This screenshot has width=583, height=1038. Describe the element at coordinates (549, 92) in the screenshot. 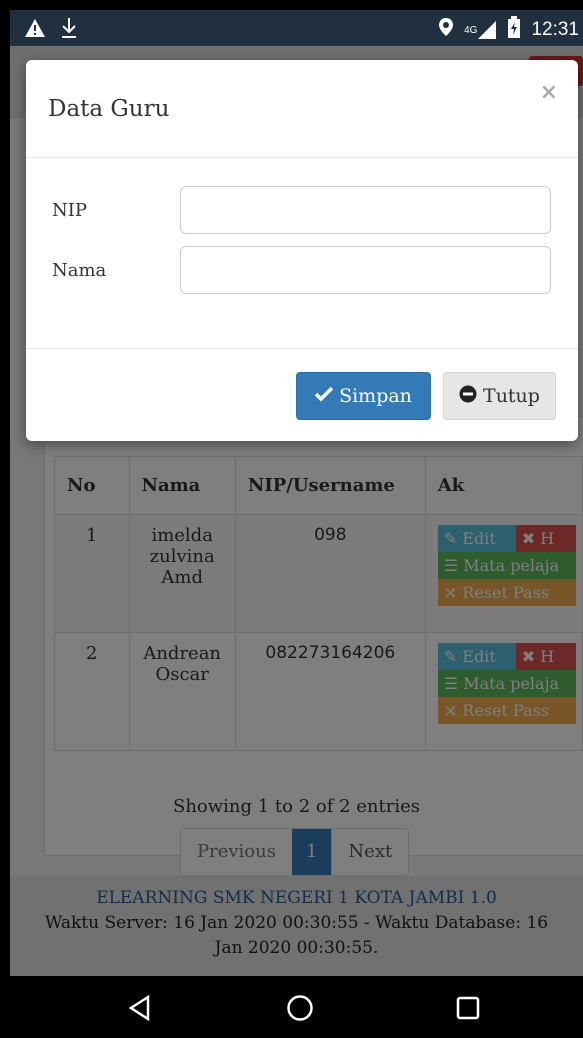

I see `close-icon: ×` at that location.